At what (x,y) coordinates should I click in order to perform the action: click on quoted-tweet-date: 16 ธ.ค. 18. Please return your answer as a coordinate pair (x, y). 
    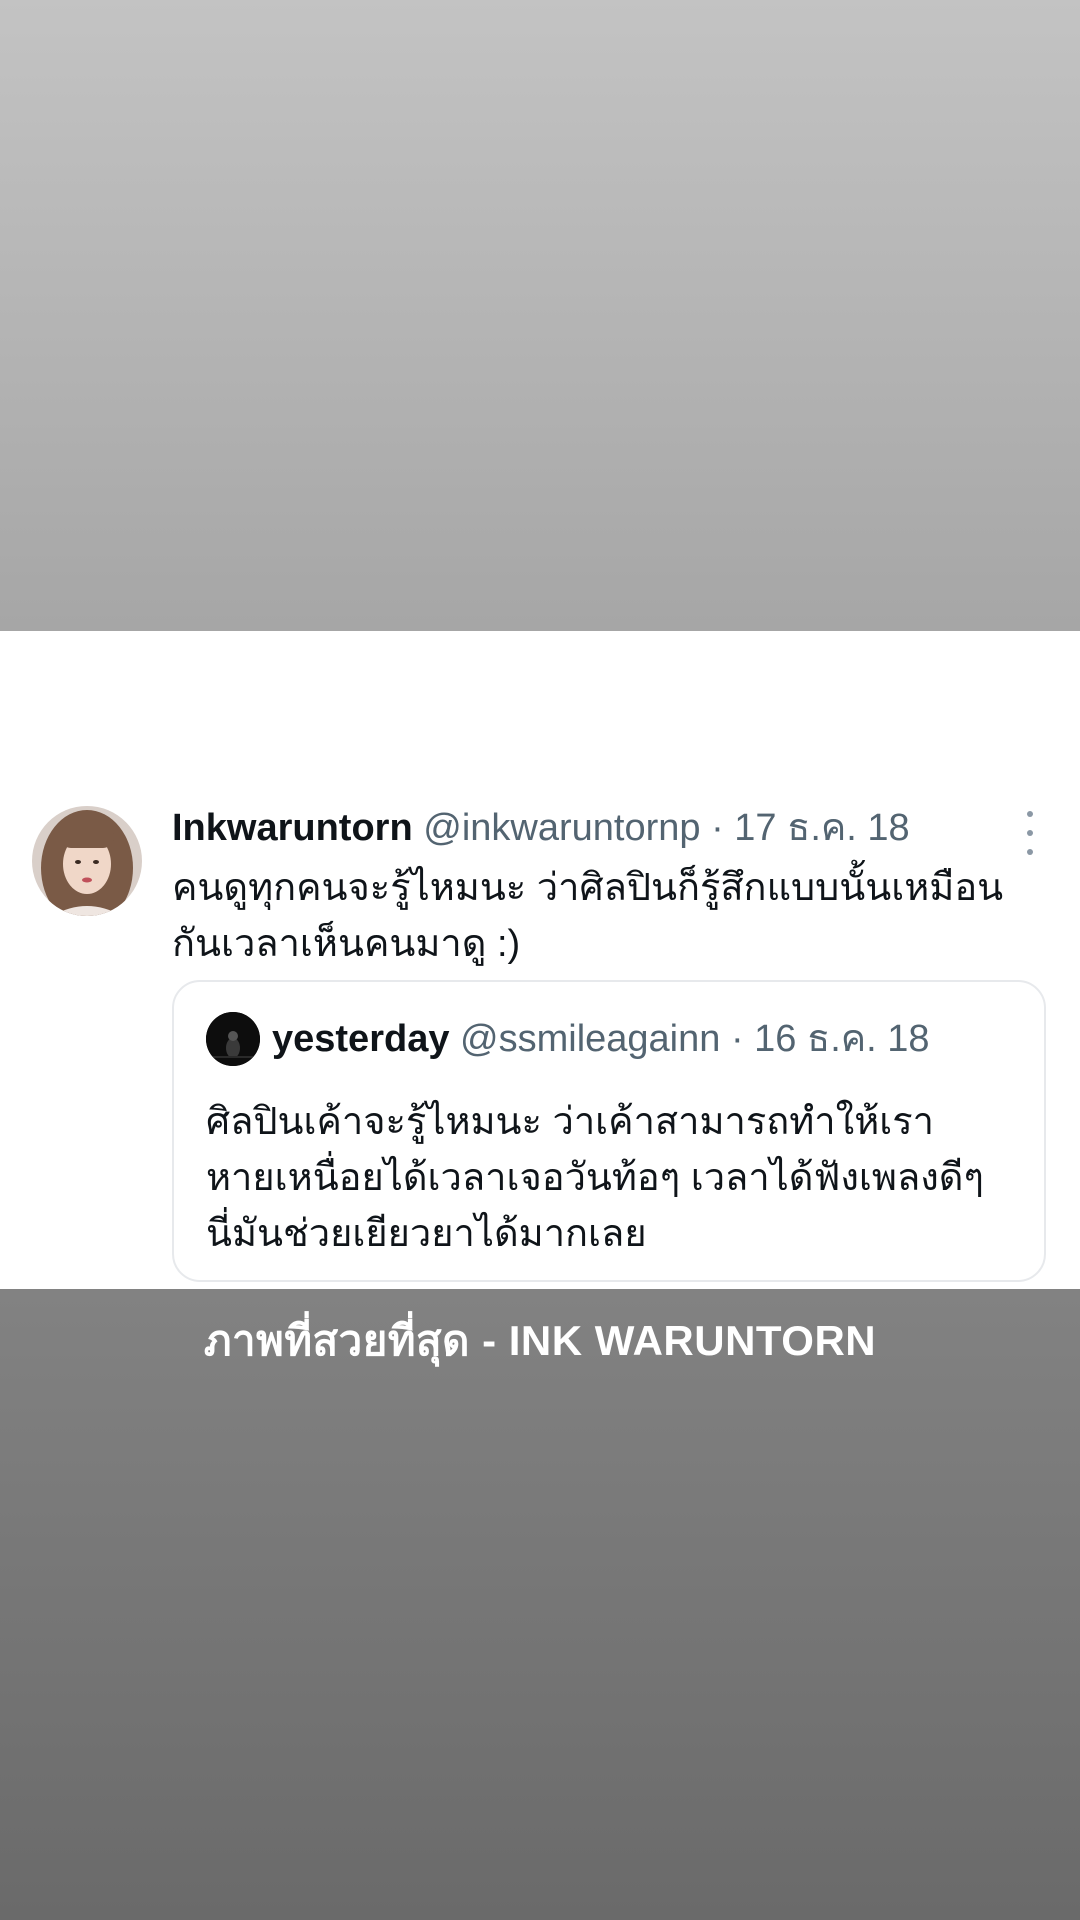
    Looking at the image, I should click on (841, 1039).